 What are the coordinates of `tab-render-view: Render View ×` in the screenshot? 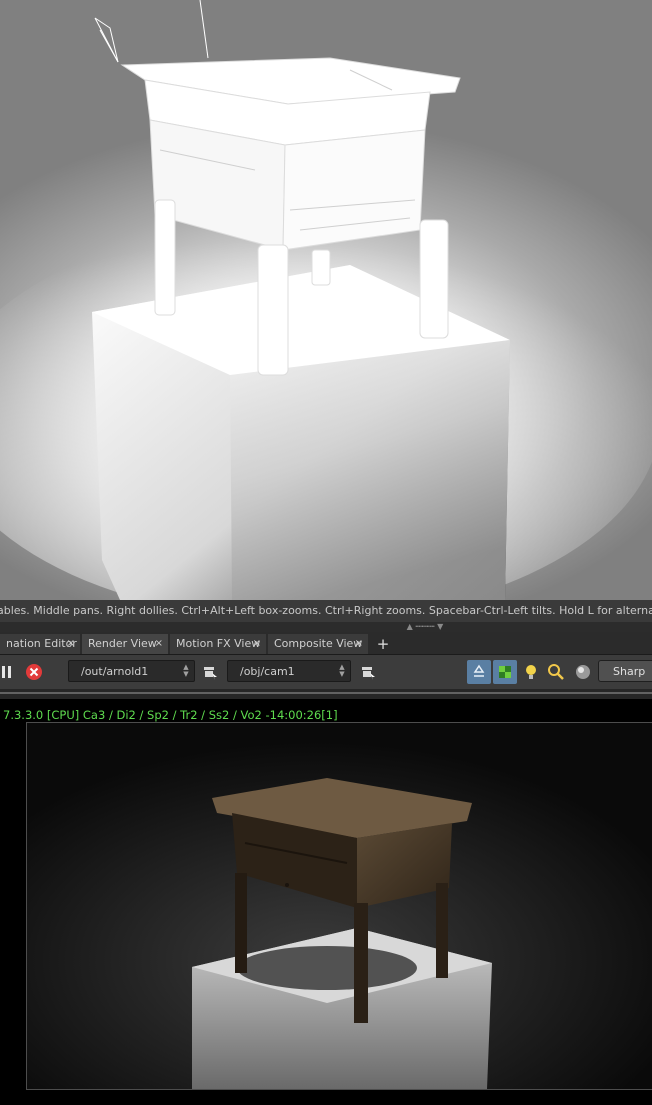 It's located at (125, 644).